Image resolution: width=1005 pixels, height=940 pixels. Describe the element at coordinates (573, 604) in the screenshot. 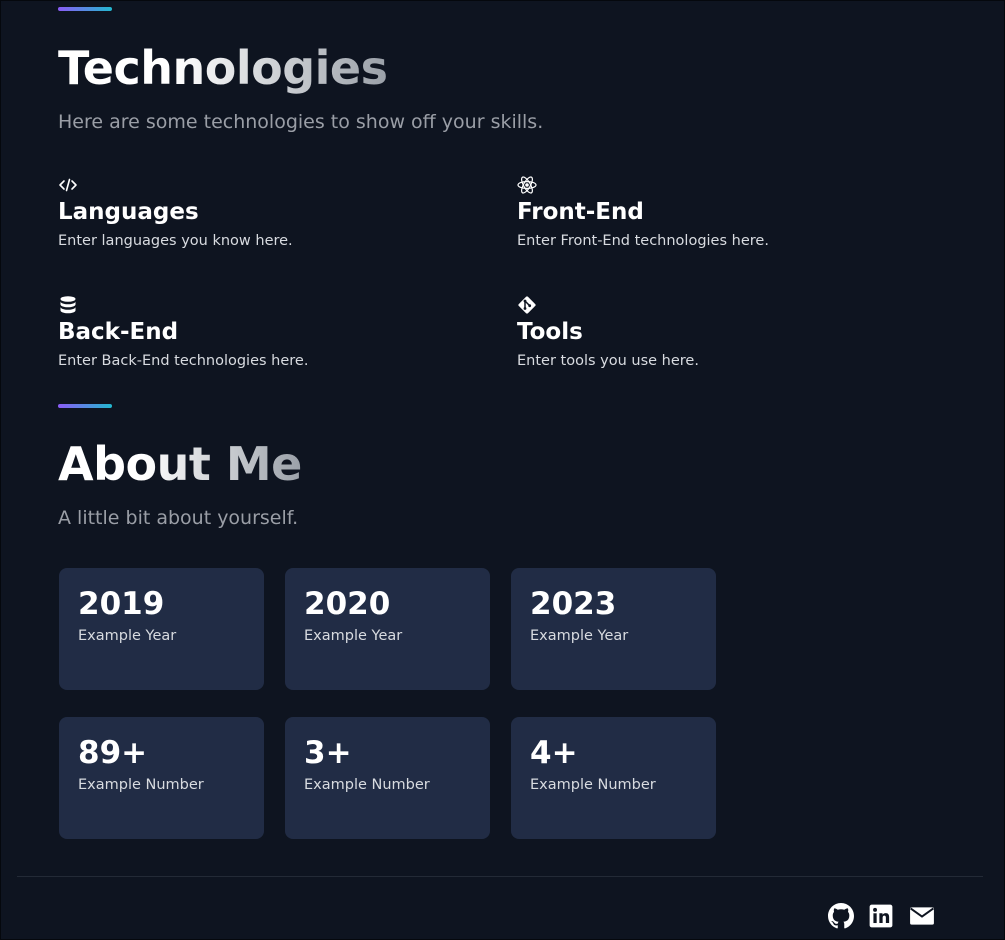

I see `stat-value: 2023` at that location.